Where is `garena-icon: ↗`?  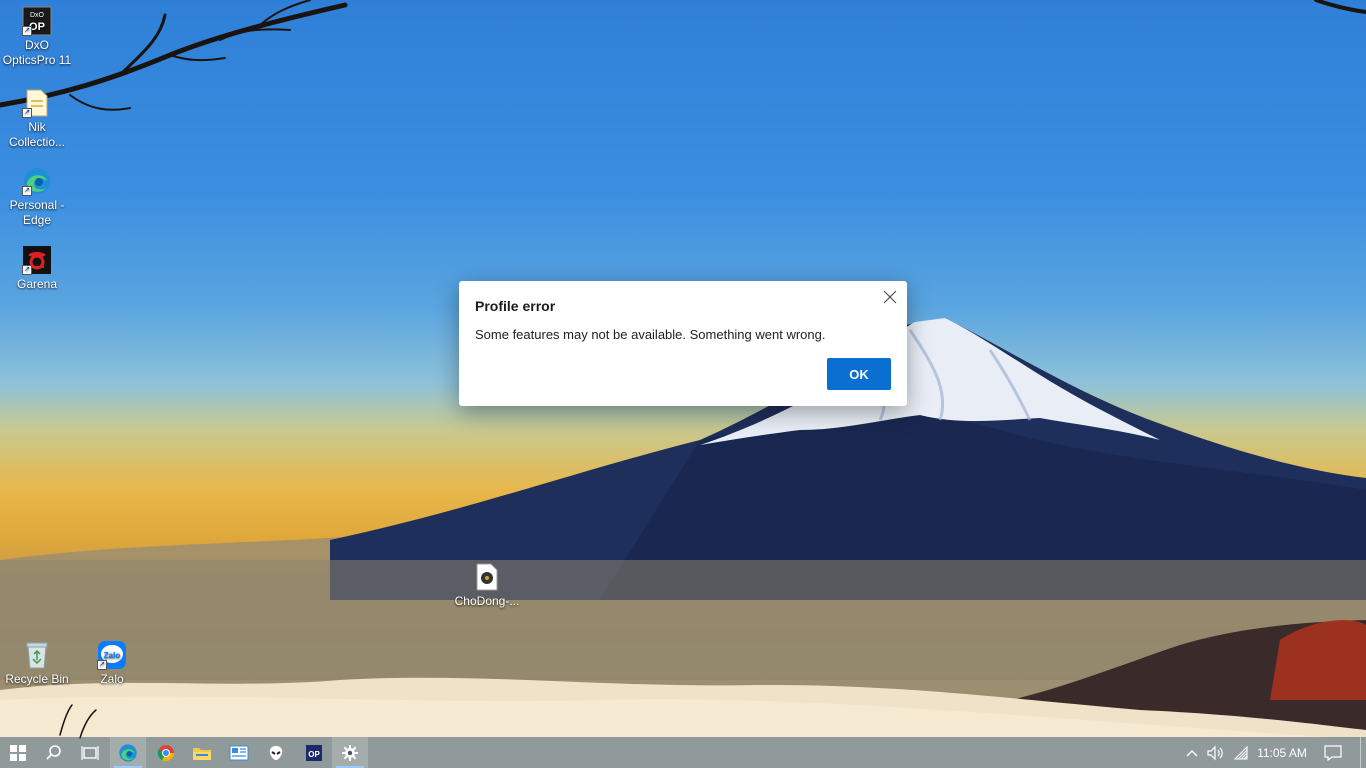 garena-icon: ↗ is located at coordinates (37, 260).